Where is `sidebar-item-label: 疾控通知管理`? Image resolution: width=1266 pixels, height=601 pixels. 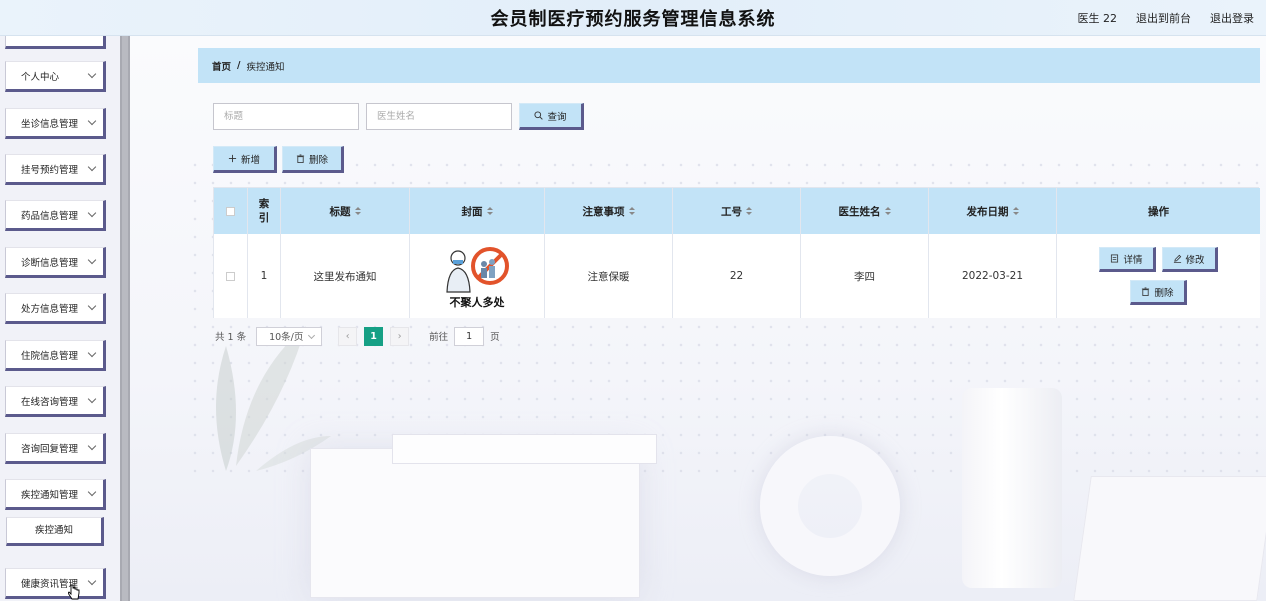 sidebar-item-label: 疾控通知管理 is located at coordinates (50, 495).